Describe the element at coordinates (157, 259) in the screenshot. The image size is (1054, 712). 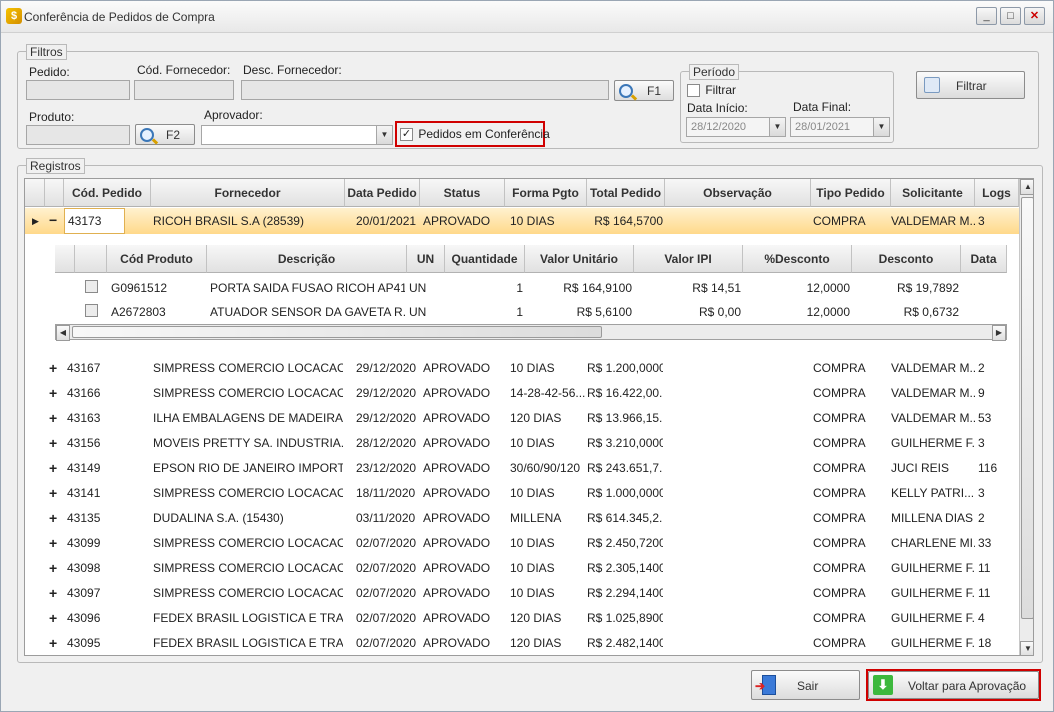
I see `sub-col-cod-produto: Cód Produto` at that location.